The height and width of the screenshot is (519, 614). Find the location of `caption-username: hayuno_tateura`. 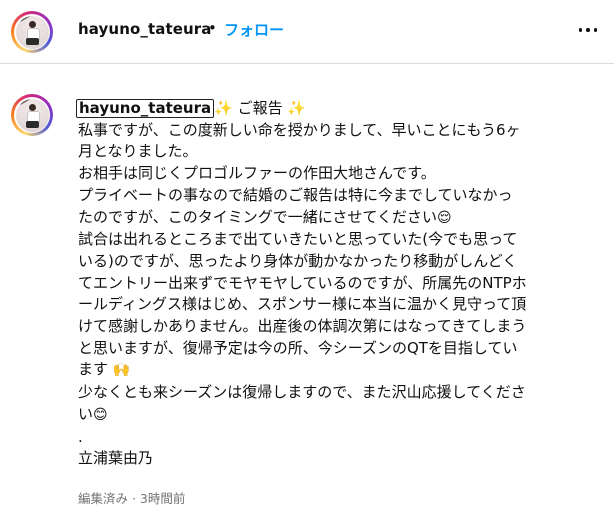

caption-username: hayuno_tateura is located at coordinates (145, 108).